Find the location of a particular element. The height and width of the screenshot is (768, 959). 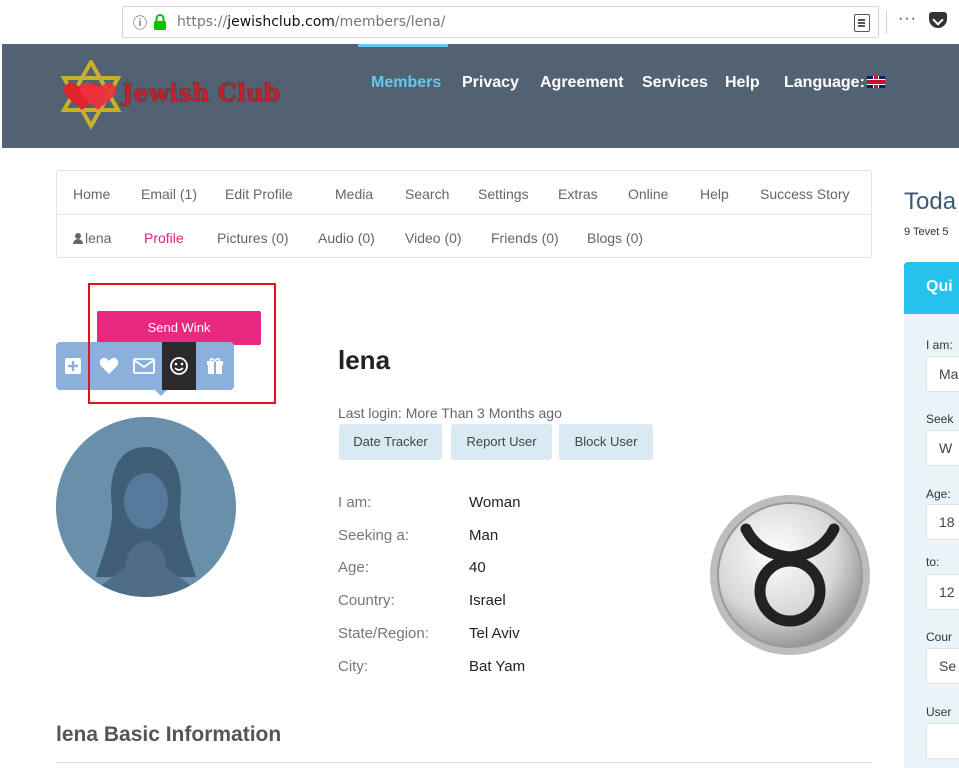

menu-audio: Audio (0) is located at coordinates (346, 238).